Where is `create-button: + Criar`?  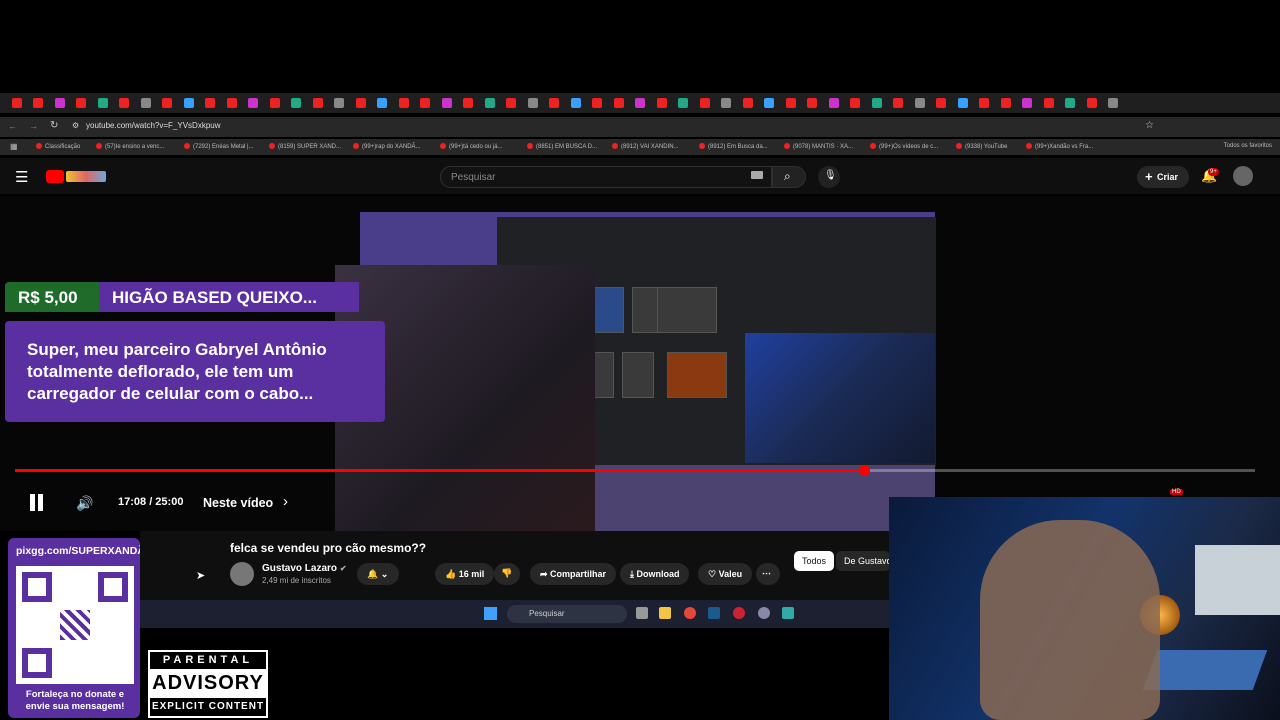 create-button: + Criar is located at coordinates (1163, 177).